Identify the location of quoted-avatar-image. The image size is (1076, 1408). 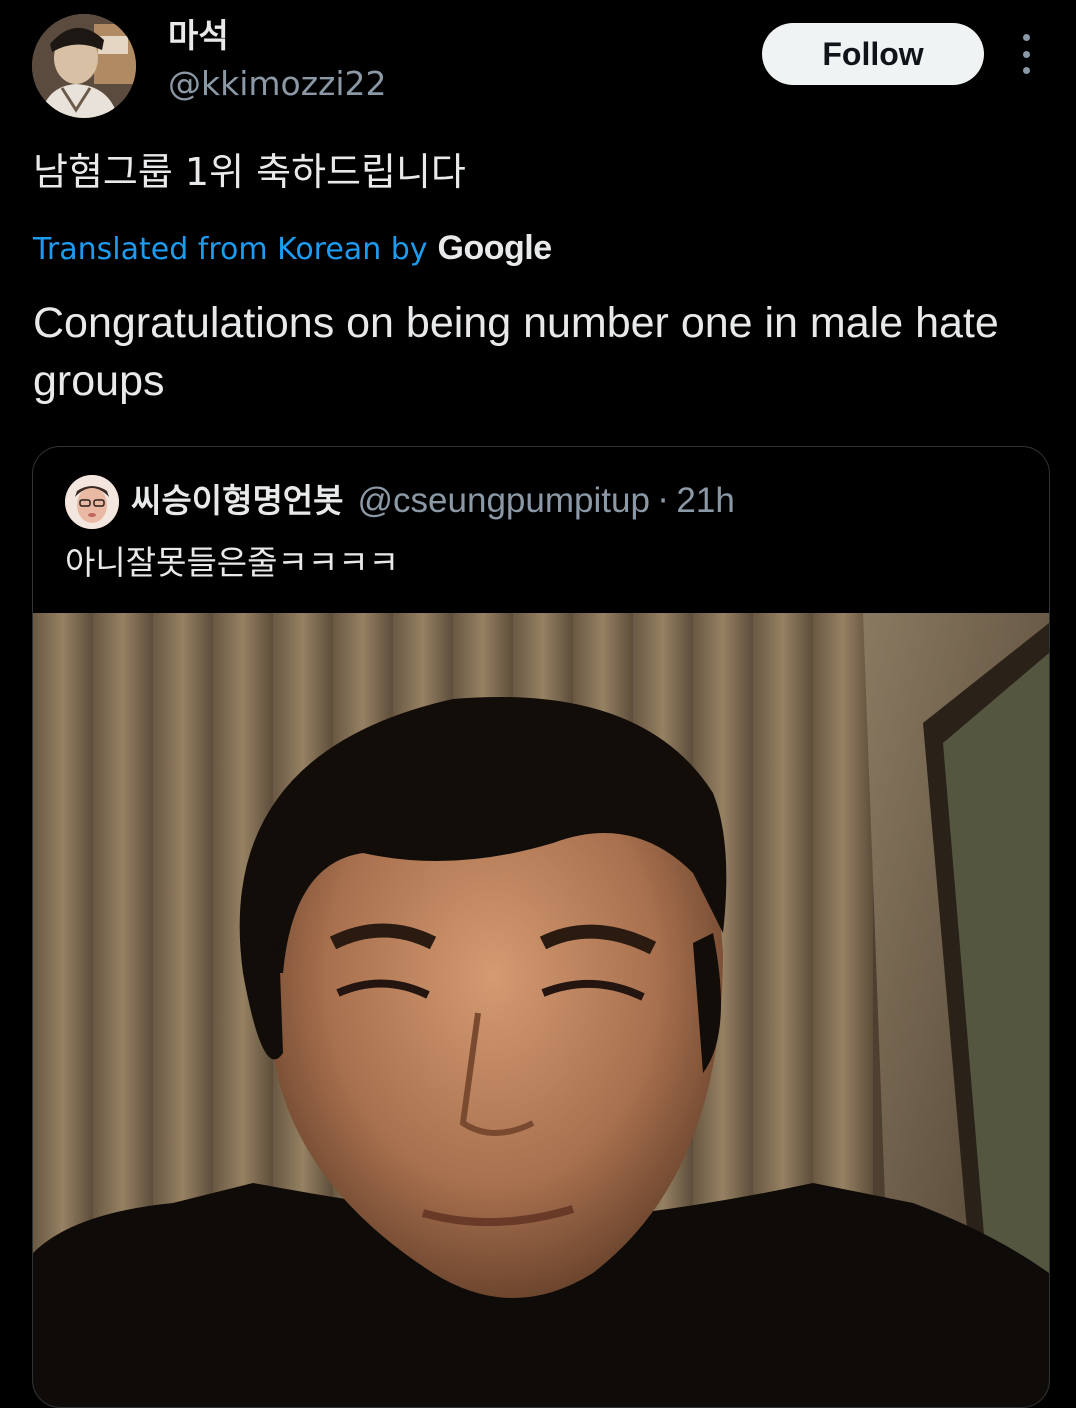
(92, 502).